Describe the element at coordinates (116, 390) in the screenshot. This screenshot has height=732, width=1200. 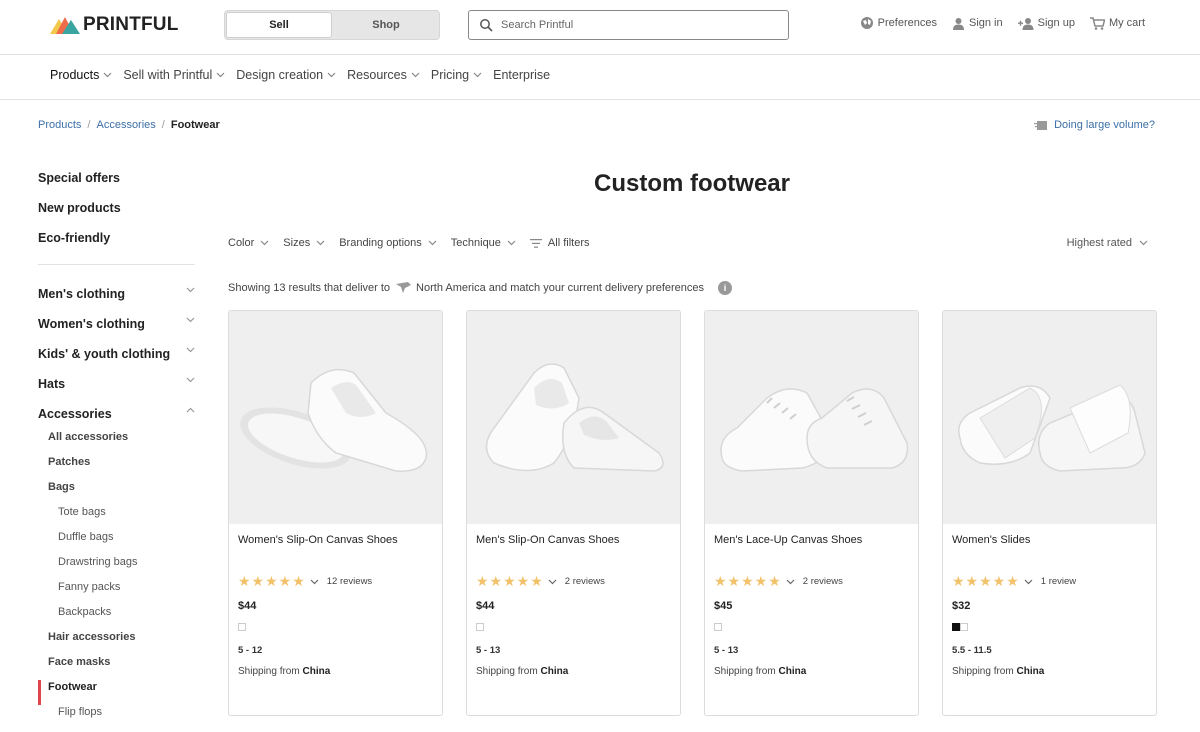
I see `sidebar-hats: Hats` at that location.